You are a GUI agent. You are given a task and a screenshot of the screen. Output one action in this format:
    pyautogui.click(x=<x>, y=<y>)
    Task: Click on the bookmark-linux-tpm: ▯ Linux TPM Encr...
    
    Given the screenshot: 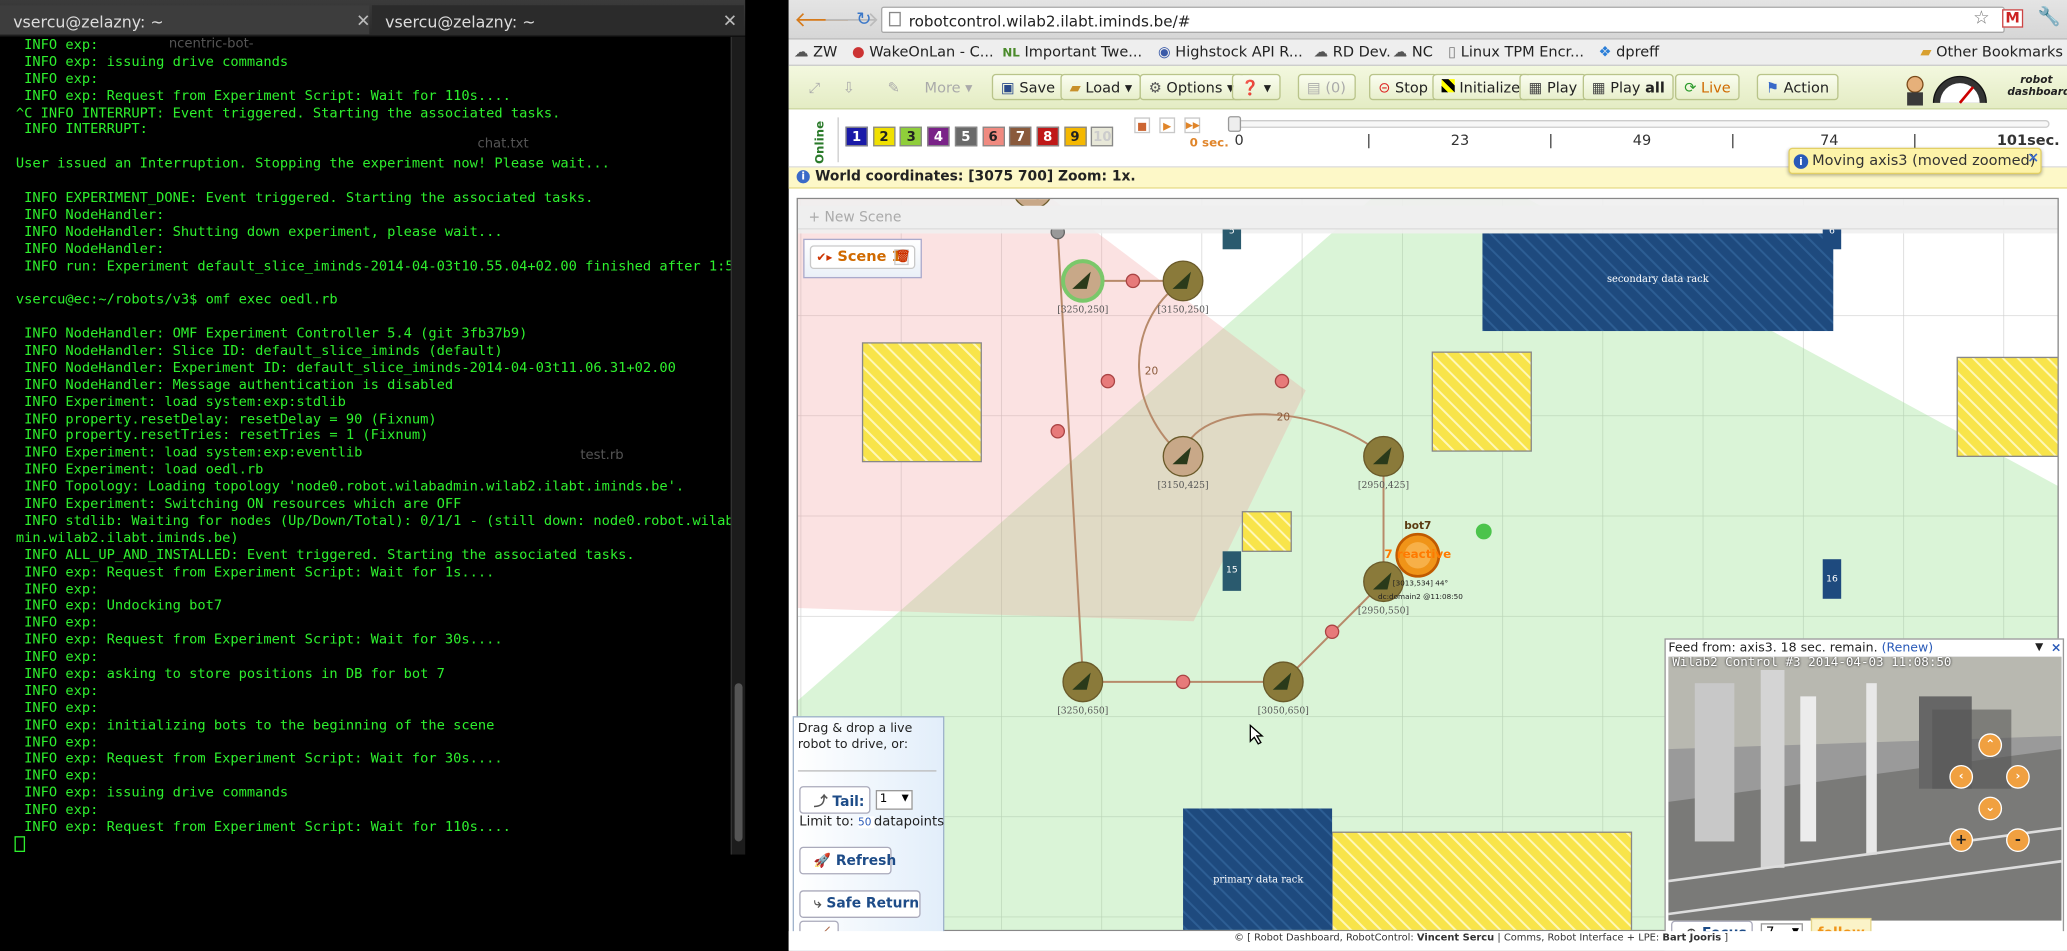 What is the action you would take?
    pyautogui.click(x=1516, y=52)
    